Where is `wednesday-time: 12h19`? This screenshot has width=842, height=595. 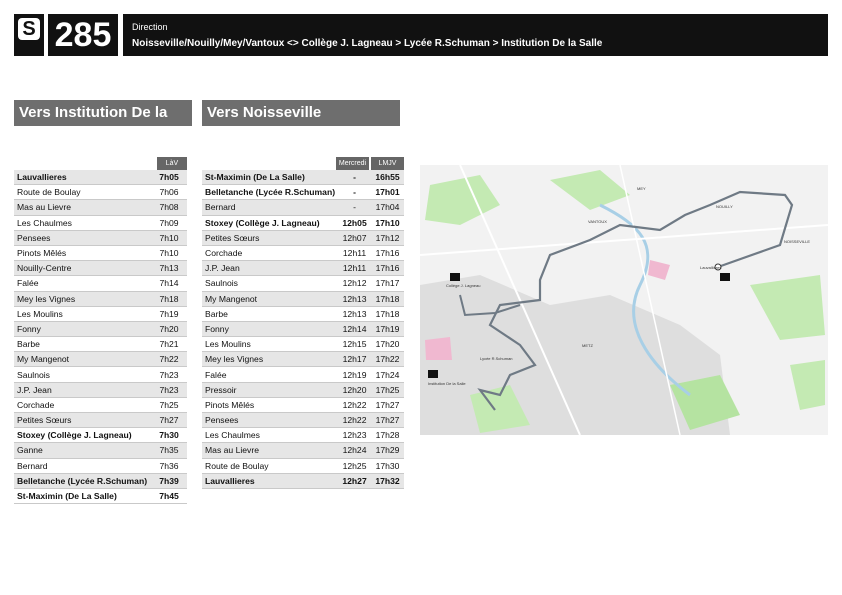
wednesday-time: 12h19 is located at coordinates (355, 374).